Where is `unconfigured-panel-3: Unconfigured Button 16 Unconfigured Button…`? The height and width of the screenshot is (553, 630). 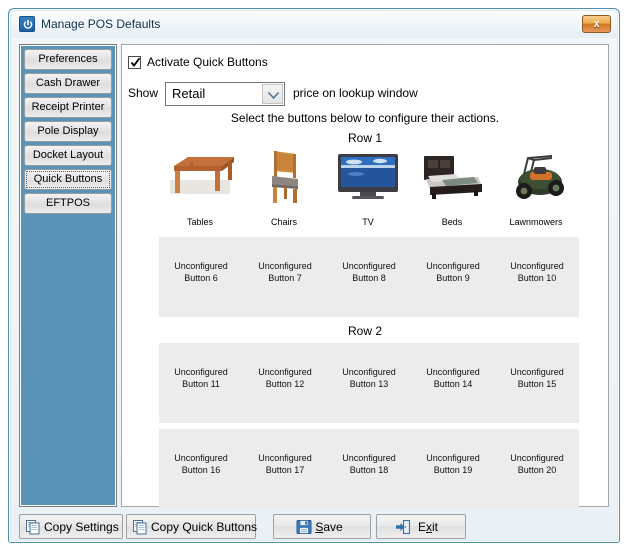 unconfigured-panel-3: Unconfigured Button 16 Unconfigured Button… is located at coordinates (369, 469).